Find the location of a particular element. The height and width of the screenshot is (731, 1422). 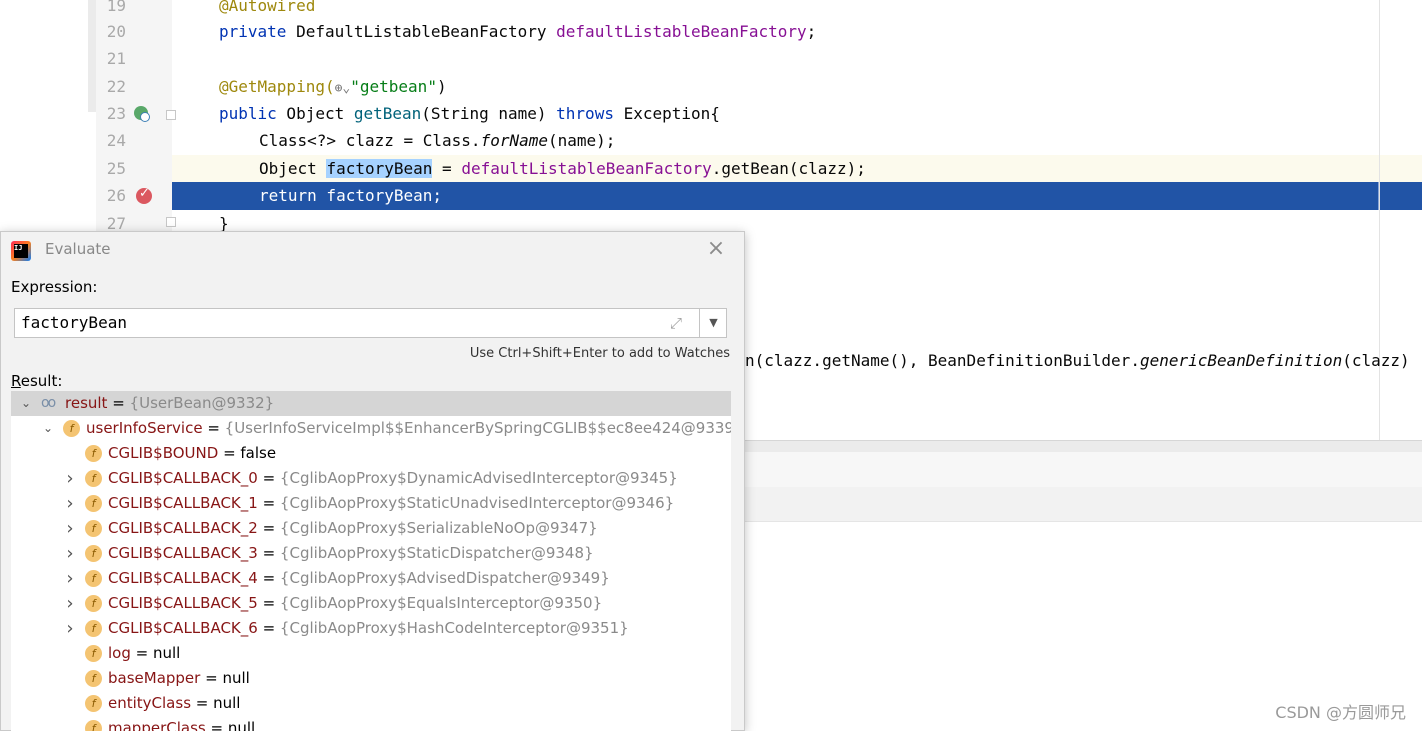

line-number: 26 is located at coordinates (116, 195).